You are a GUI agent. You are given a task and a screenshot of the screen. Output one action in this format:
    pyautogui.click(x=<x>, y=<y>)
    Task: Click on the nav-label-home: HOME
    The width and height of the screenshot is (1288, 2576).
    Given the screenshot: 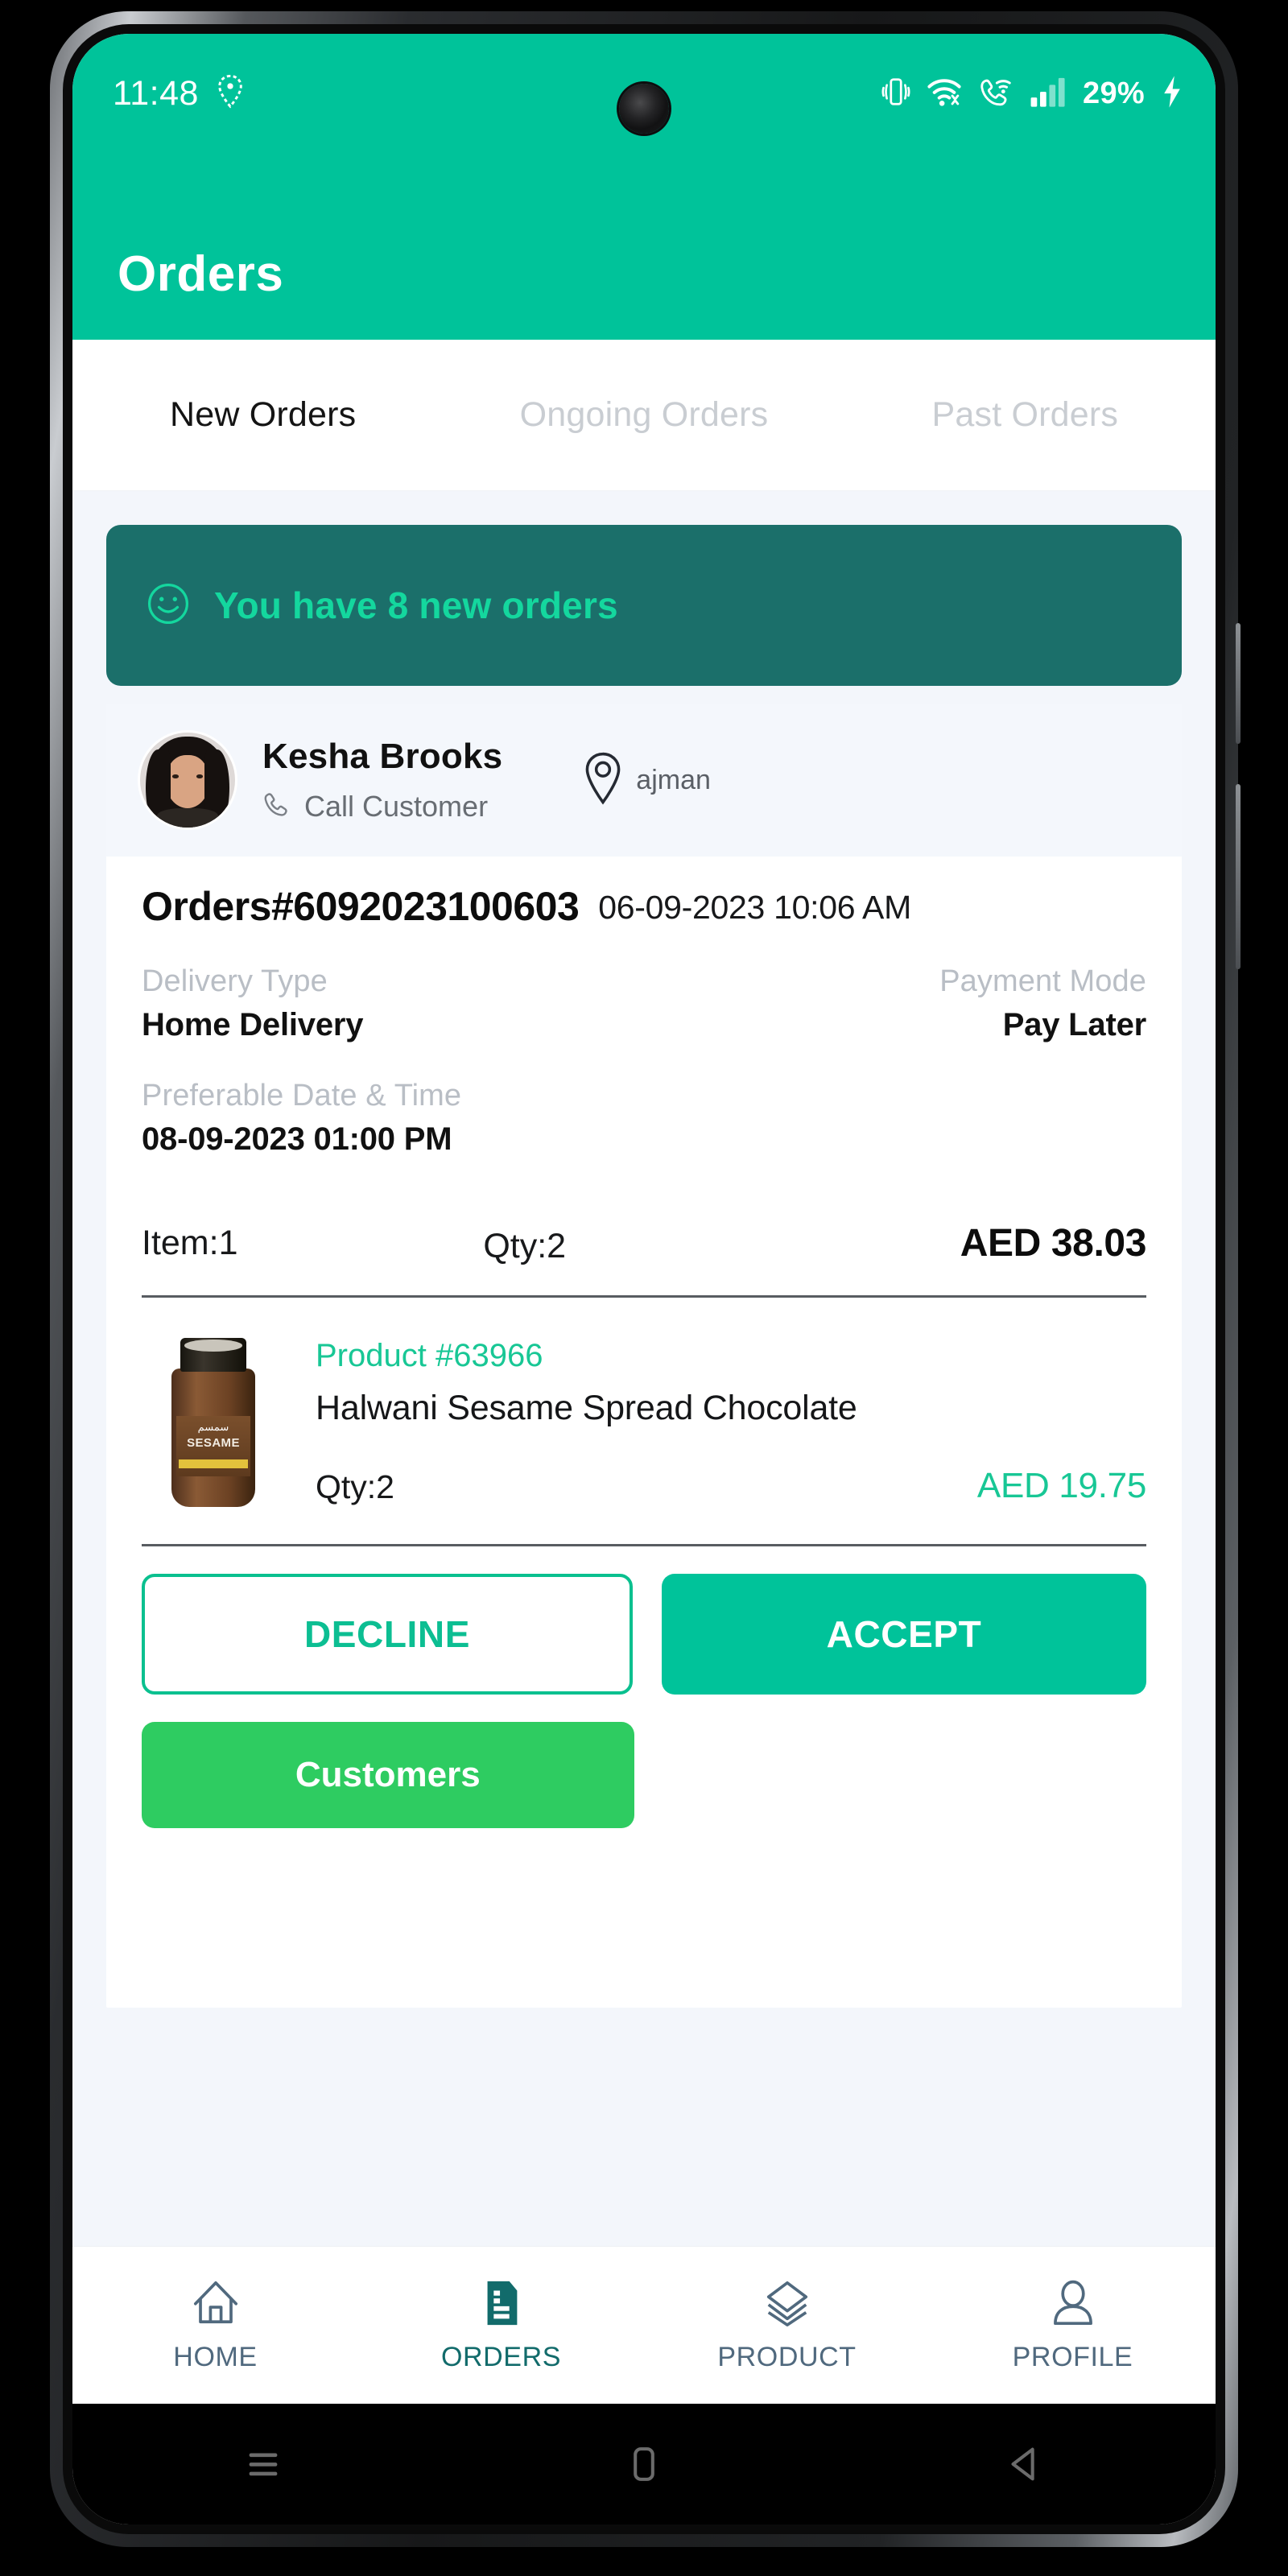 What is the action you would take?
    pyautogui.click(x=215, y=2356)
    